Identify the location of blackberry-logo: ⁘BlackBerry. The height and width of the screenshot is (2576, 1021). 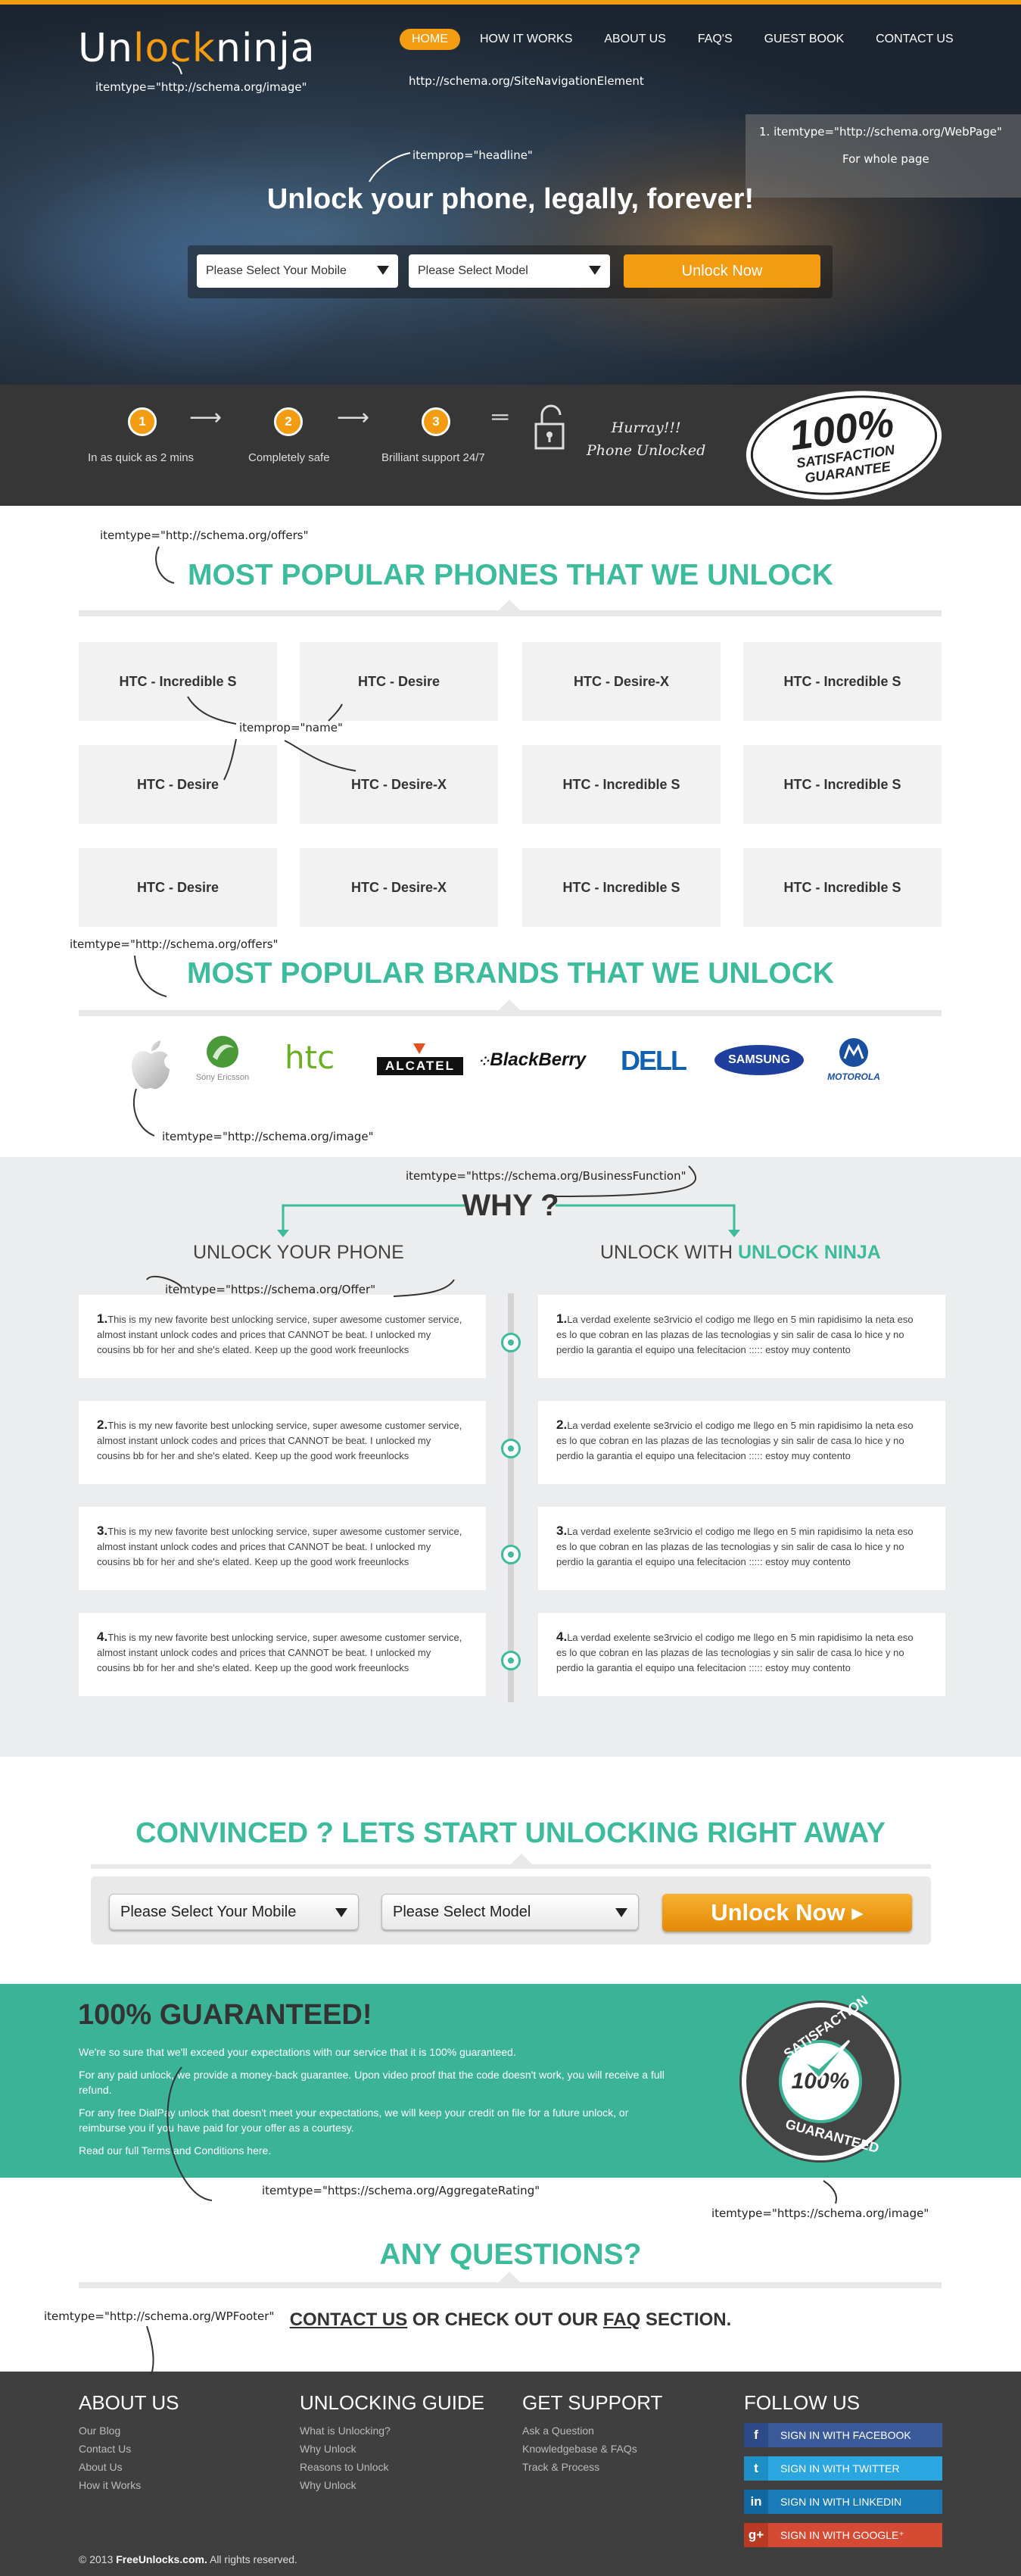
(533, 1060).